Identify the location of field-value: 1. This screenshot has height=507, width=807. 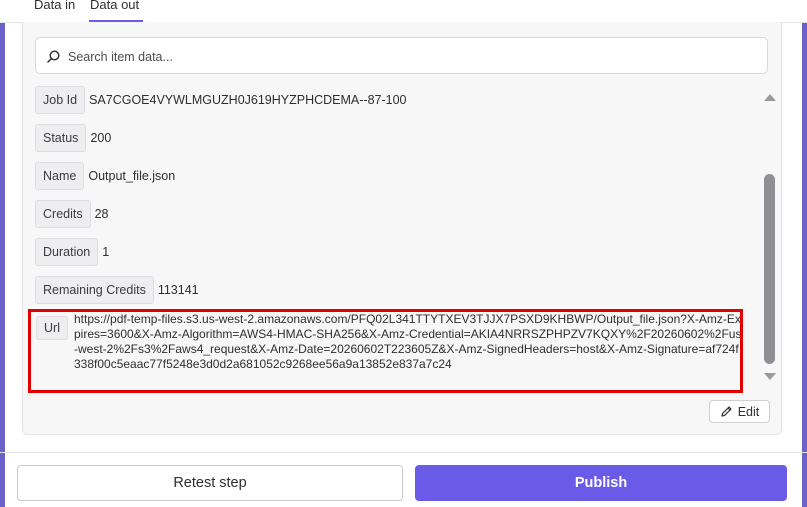
(106, 252).